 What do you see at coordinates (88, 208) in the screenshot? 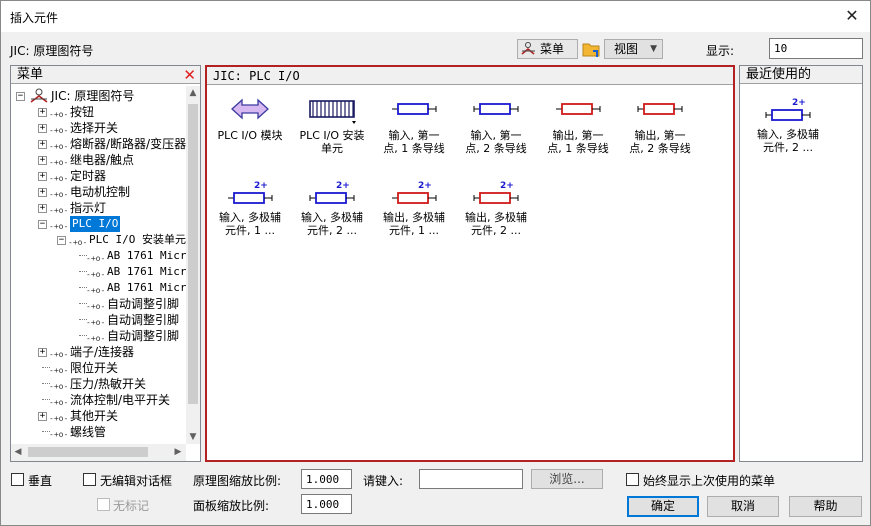
I see `tree-item-label: 指示灯` at bounding box center [88, 208].